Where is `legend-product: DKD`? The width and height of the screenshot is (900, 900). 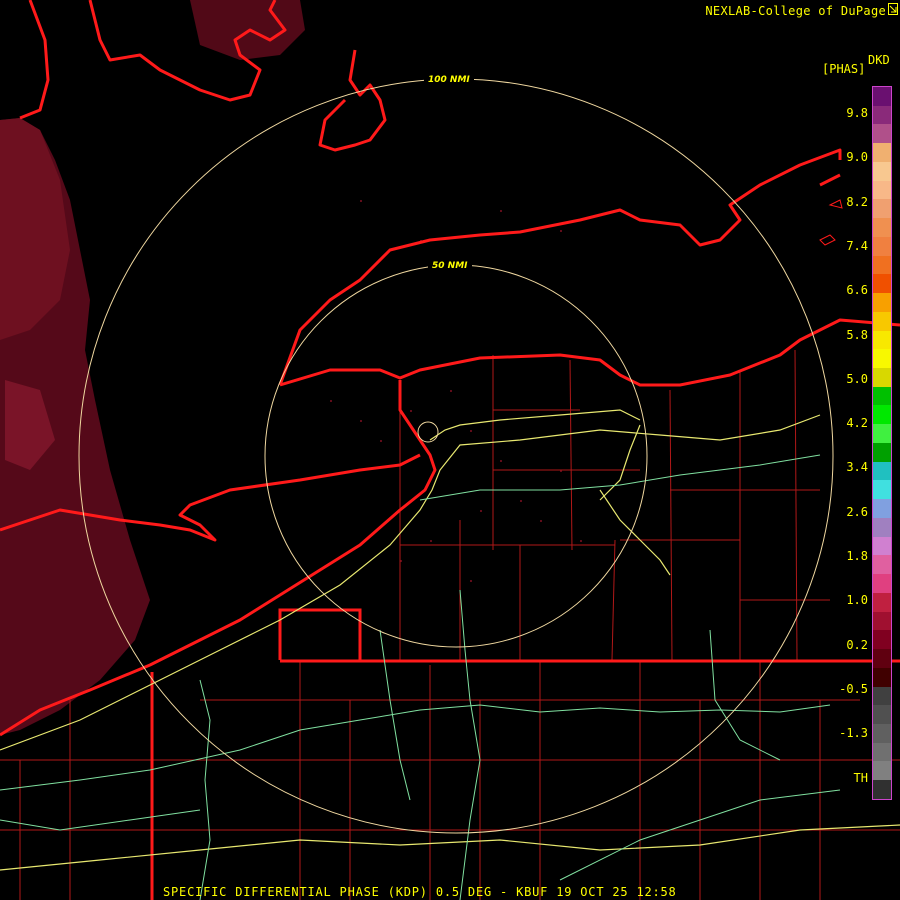 legend-product: DKD is located at coordinates (879, 60).